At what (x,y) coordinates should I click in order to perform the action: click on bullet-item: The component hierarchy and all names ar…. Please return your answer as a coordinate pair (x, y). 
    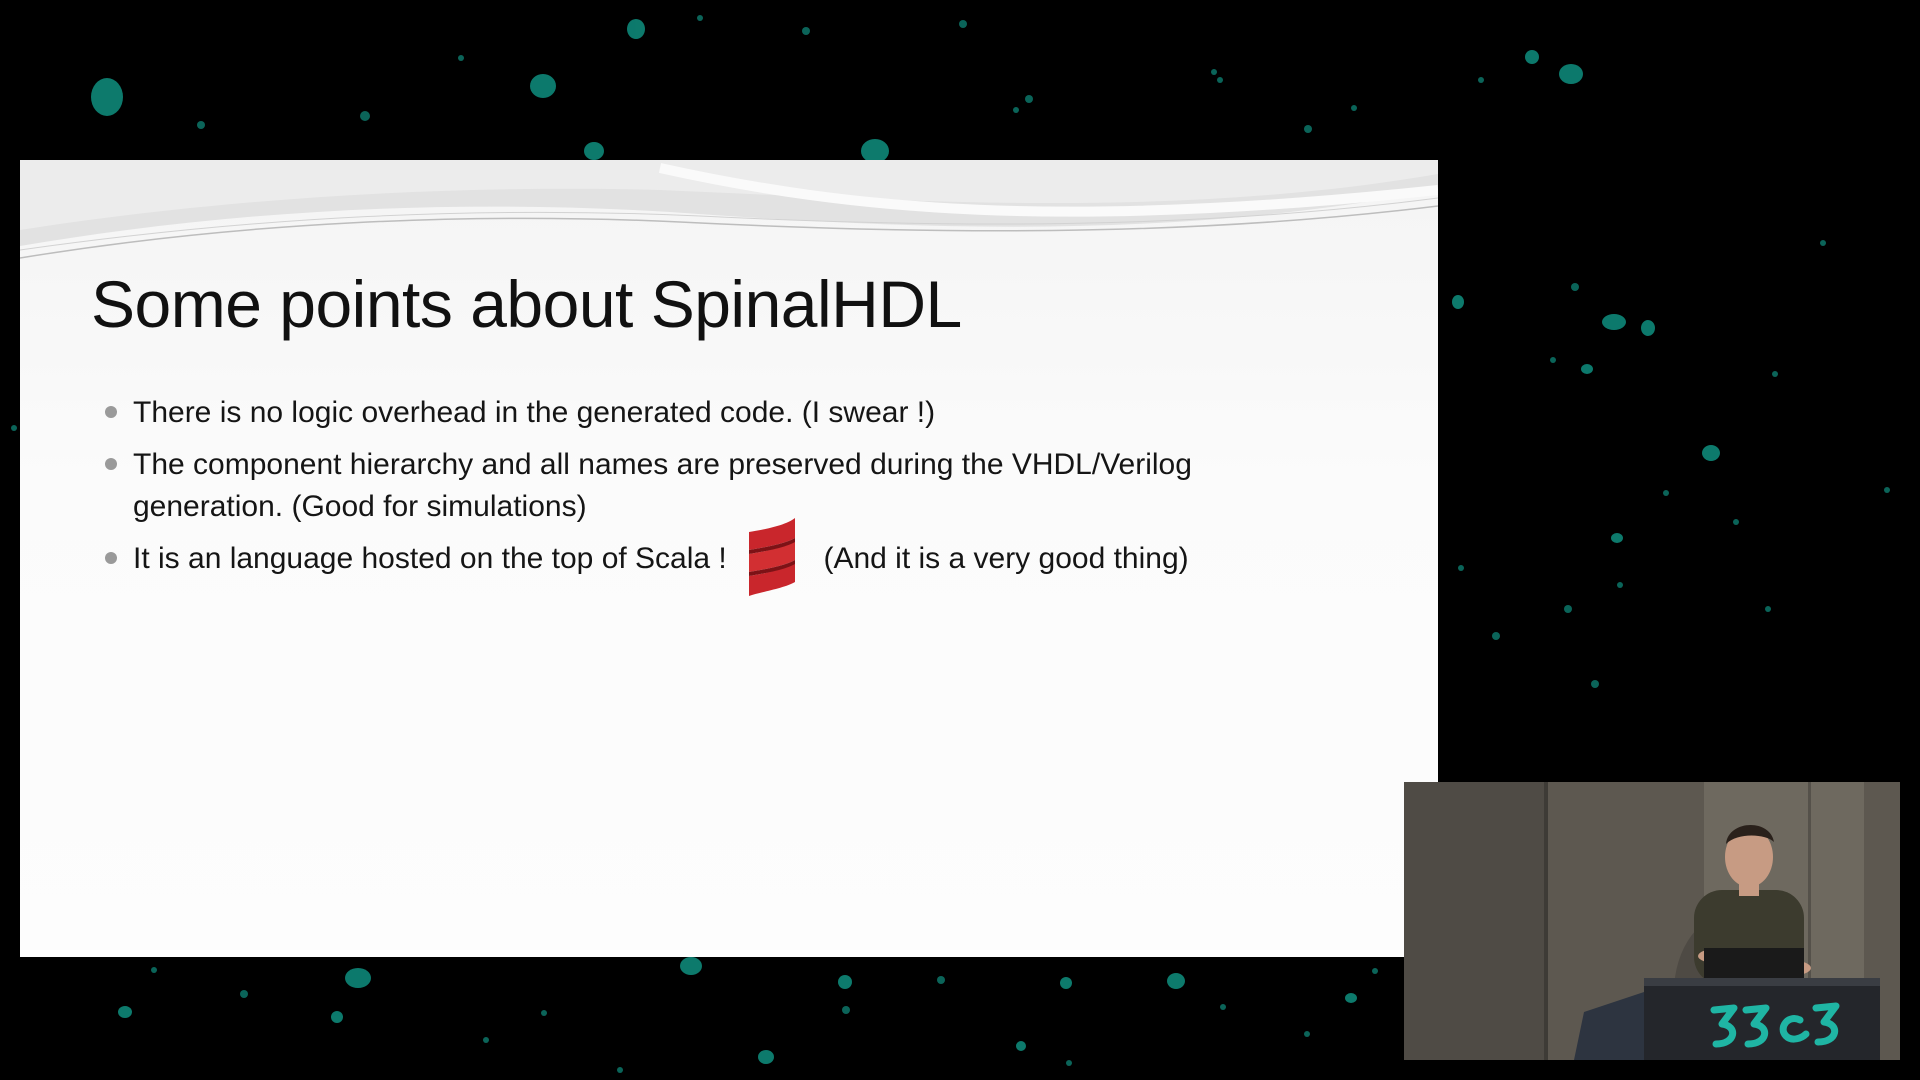
    Looking at the image, I should click on (722, 486).